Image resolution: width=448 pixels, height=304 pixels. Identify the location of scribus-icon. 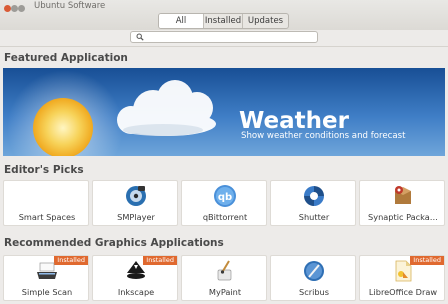
(314, 271).